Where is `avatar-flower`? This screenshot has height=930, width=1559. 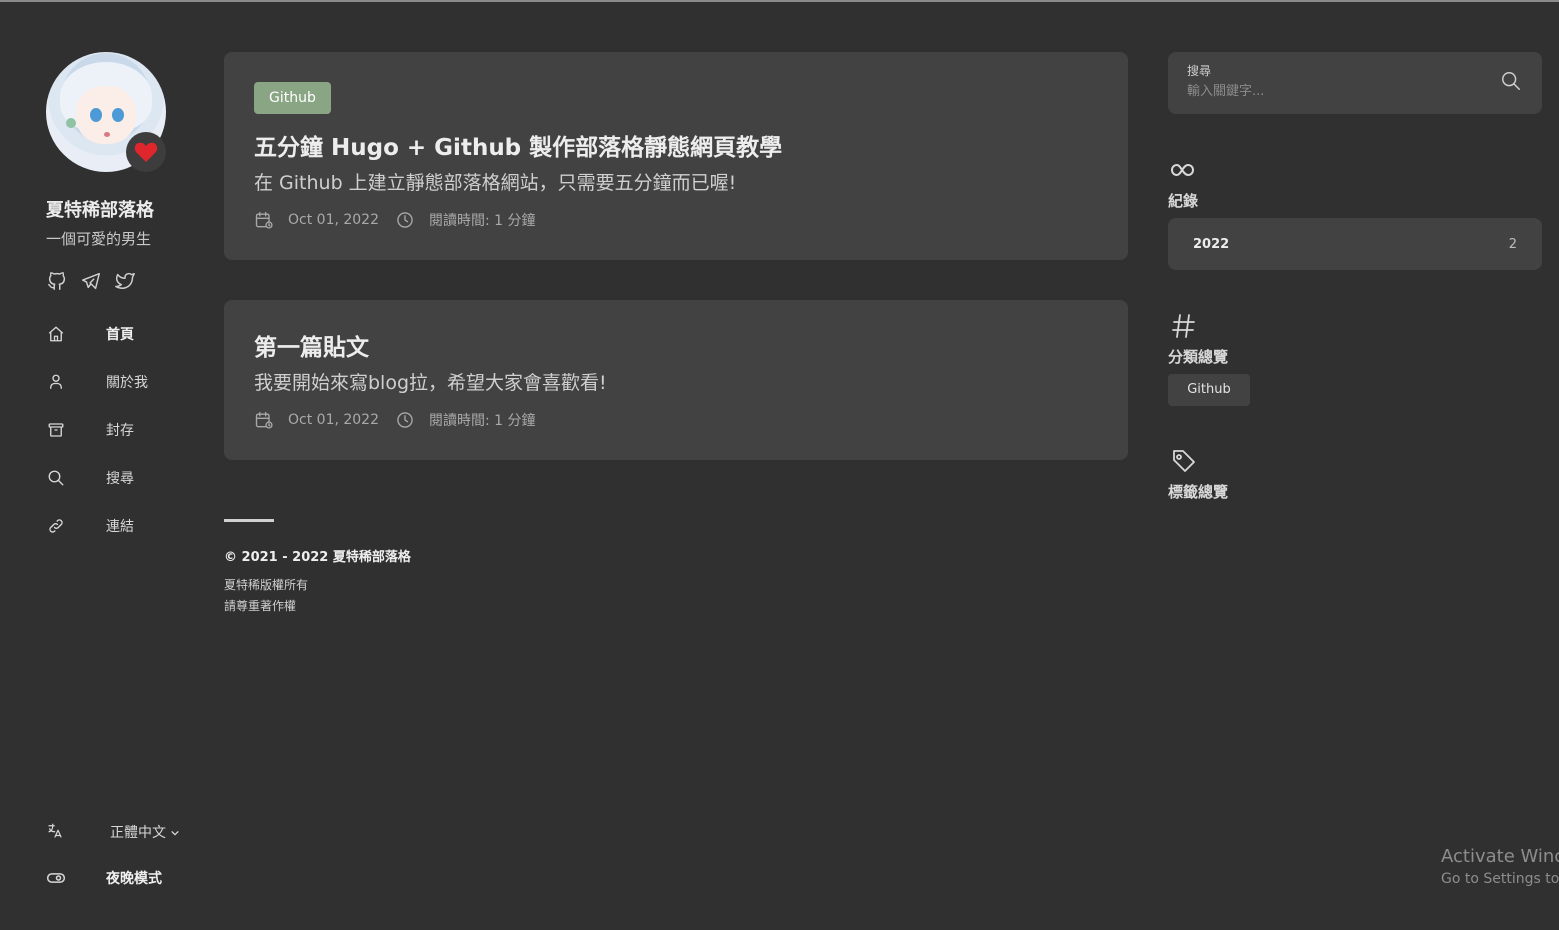 avatar-flower is located at coordinates (71, 123).